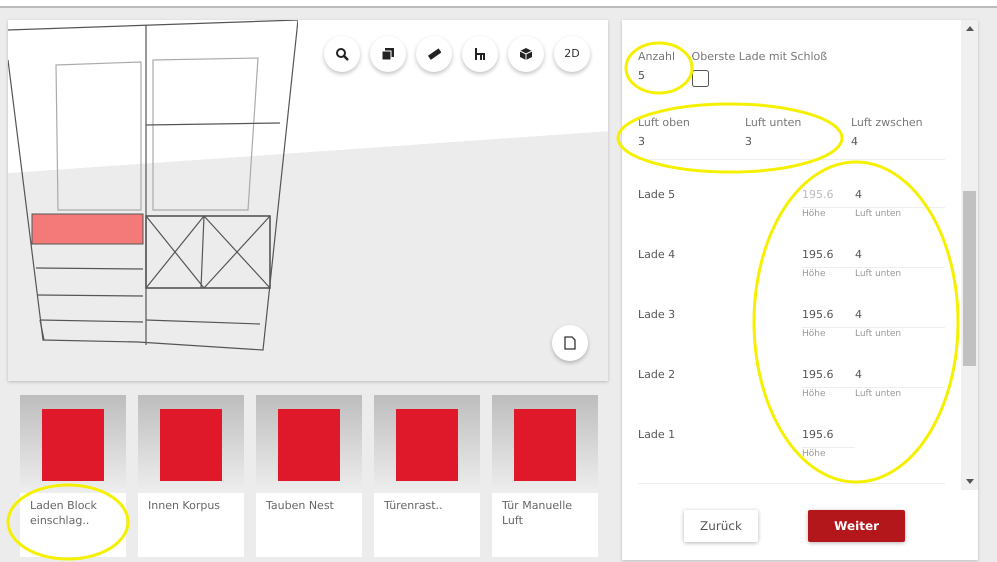 The width and height of the screenshot is (997, 562). I want to click on scroll-down-icon, so click(970, 481).